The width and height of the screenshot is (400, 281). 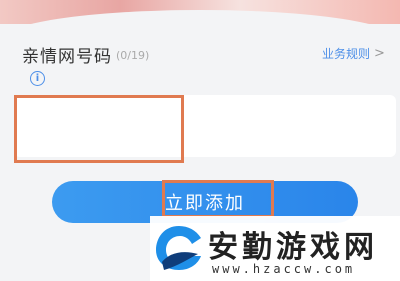 I want to click on button-highlight-box, so click(x=218, y=199).